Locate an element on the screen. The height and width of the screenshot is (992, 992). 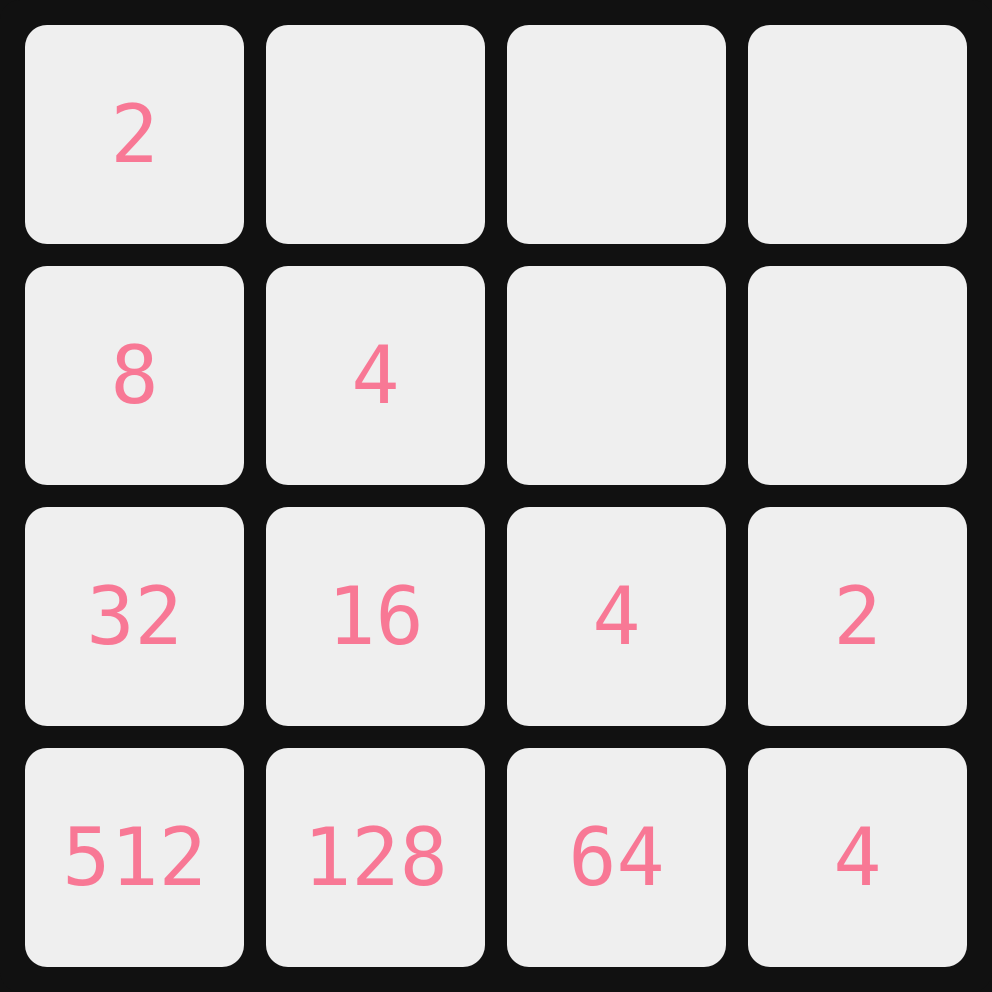
tile: 64 is located at coordinates (616, 857).